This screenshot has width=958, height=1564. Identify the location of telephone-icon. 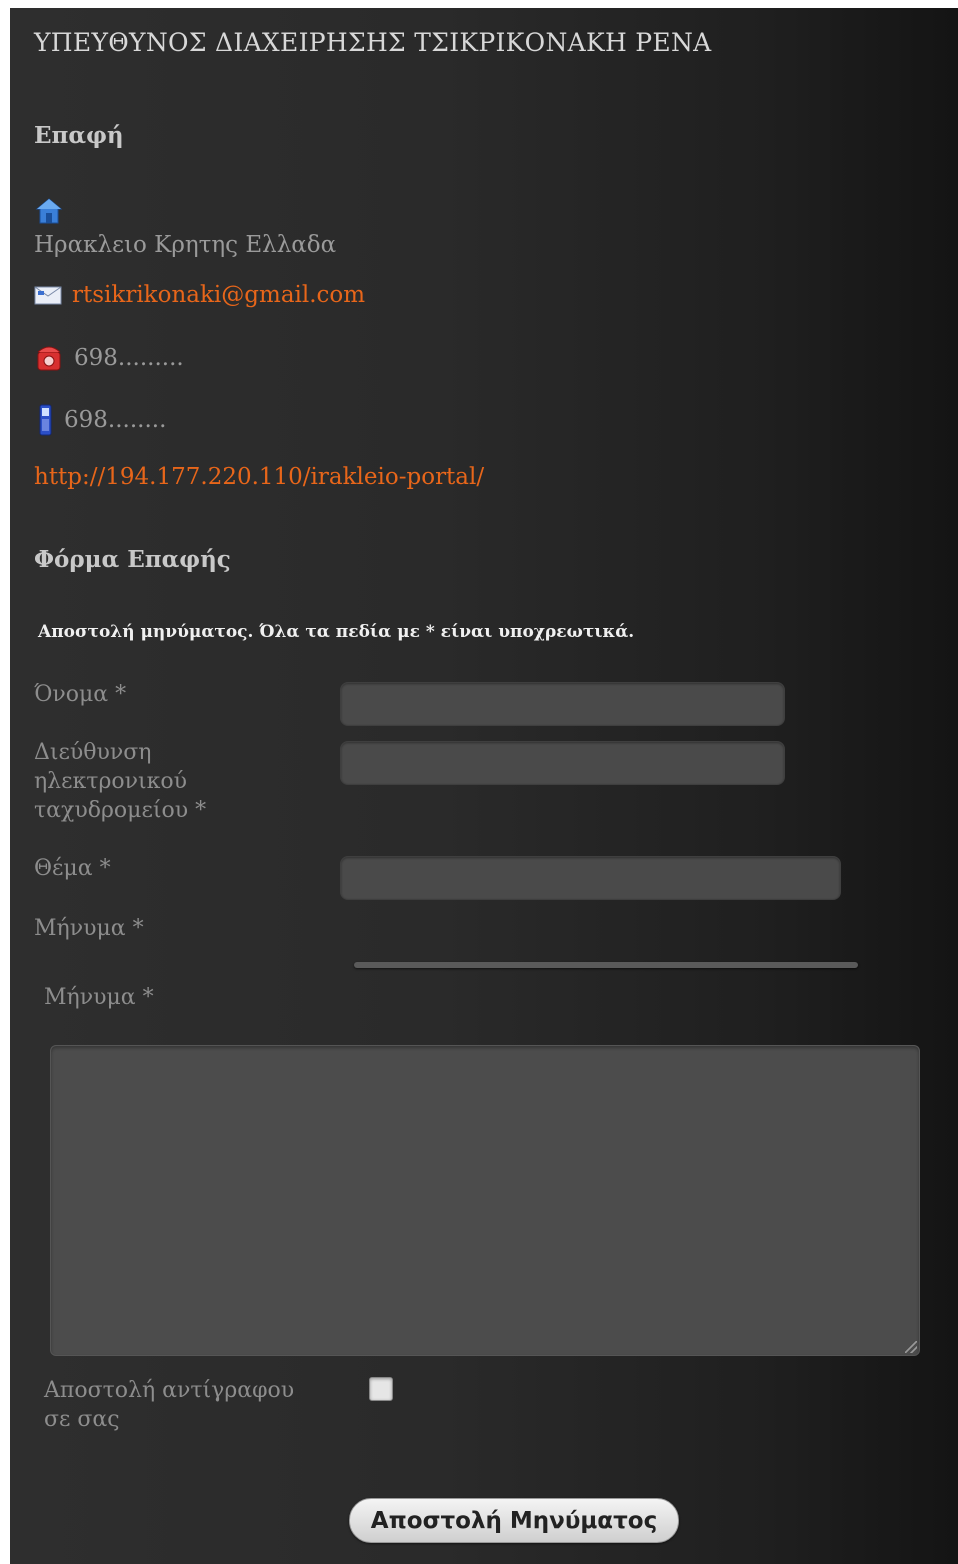
(50, 358).